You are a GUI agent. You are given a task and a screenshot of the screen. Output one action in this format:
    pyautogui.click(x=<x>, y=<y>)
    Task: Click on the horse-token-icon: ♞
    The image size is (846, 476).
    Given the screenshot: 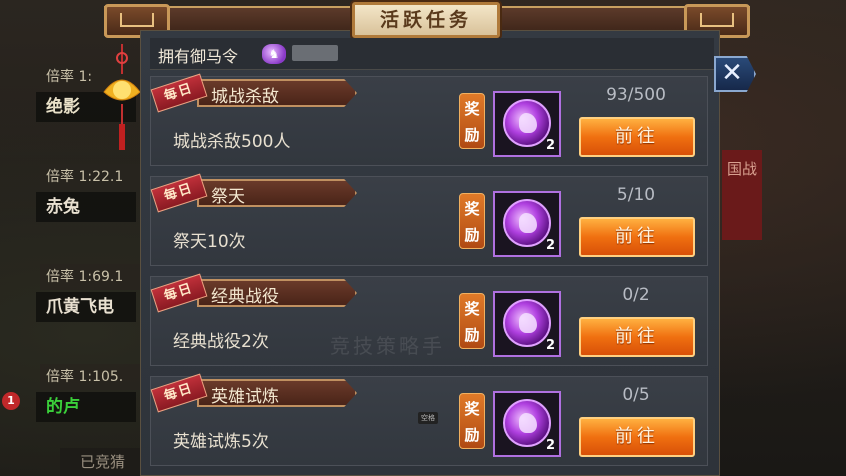 What is the action you would take?
    pyautogui.click(x=274, y=54)
    